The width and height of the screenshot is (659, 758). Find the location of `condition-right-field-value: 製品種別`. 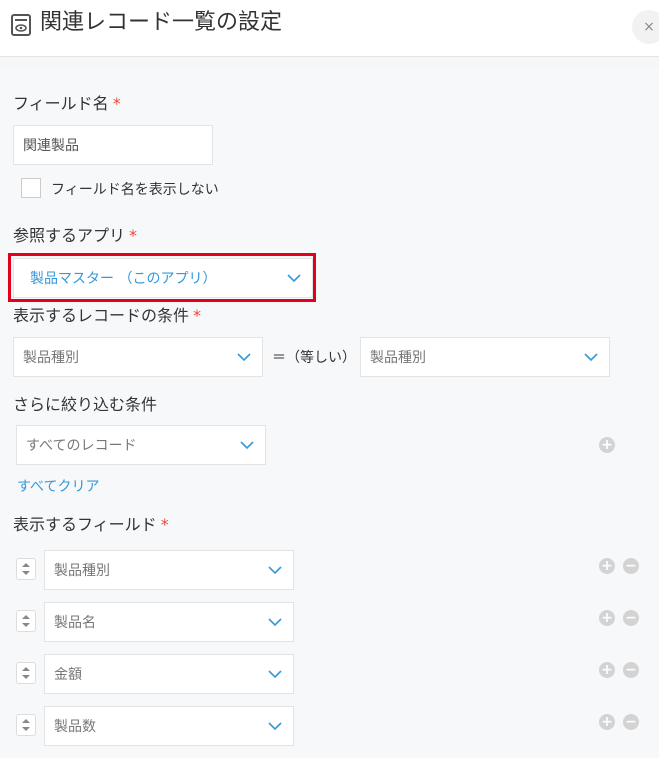

condition-right-field-value: 製品種別 is located at coordinates (398, 358).